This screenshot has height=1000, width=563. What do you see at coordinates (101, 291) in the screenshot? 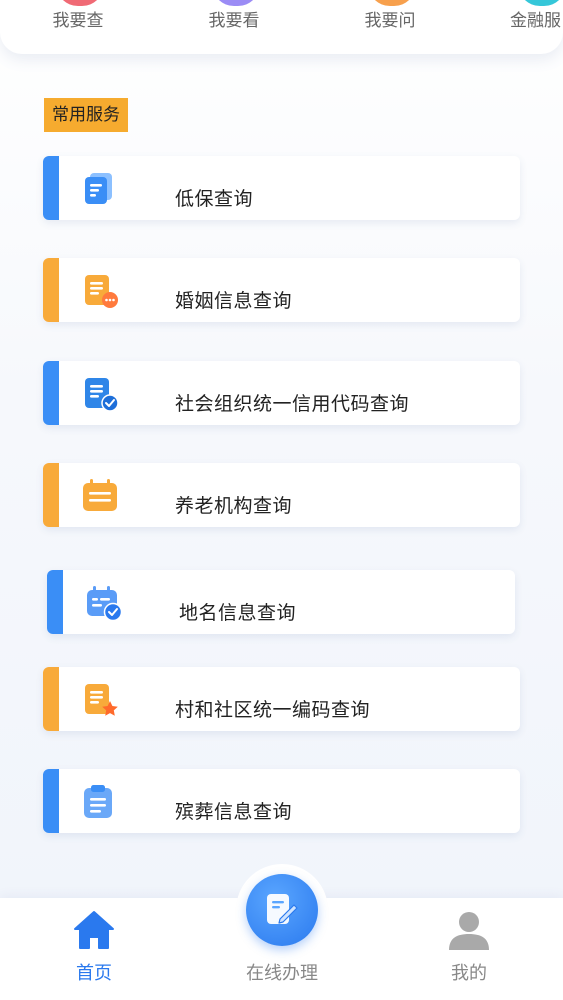
I see `document-chat-icon` at bounding box center [101, 291].